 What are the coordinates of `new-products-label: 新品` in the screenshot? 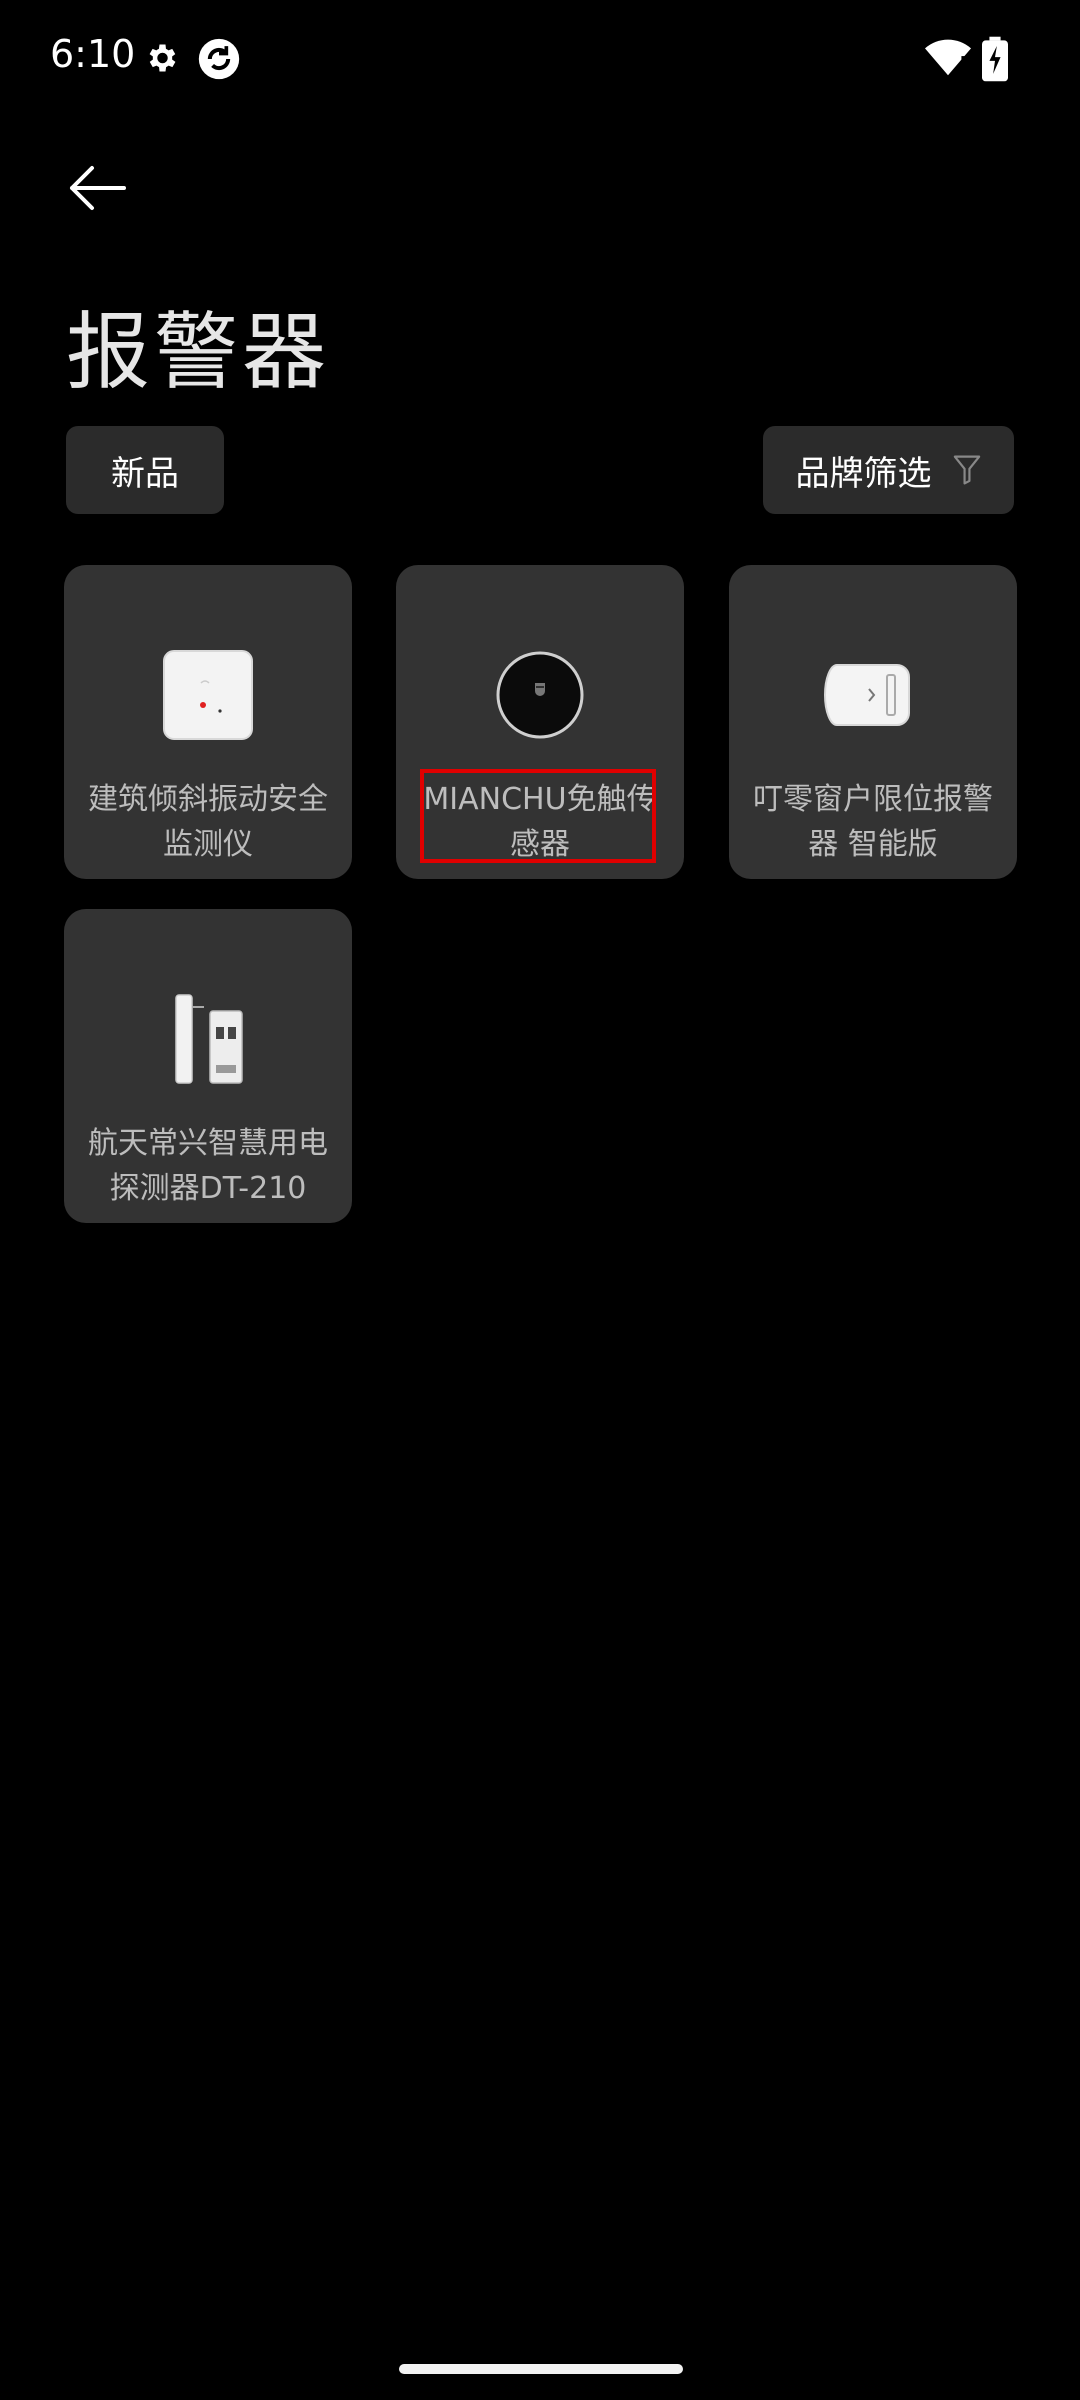 It's located at (145, 473).